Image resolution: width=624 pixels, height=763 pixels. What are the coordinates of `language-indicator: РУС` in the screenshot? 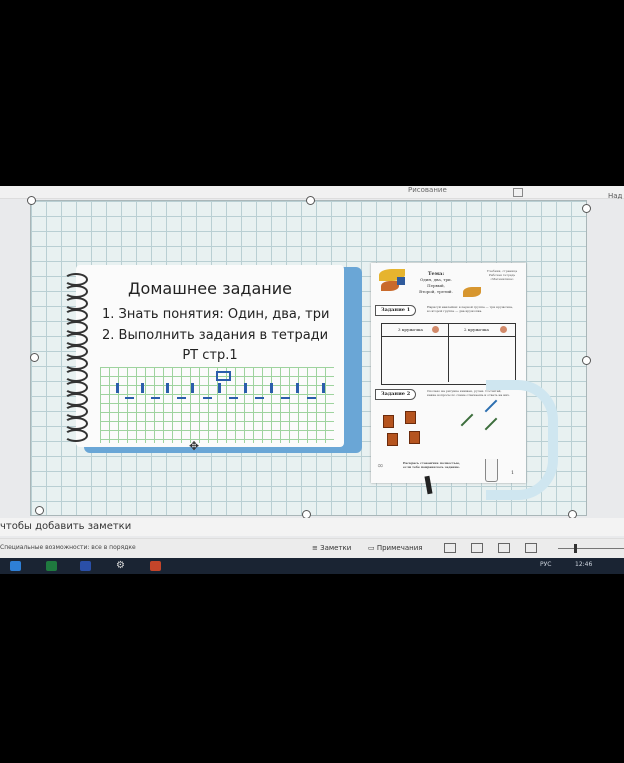 It's located at (545, 564).